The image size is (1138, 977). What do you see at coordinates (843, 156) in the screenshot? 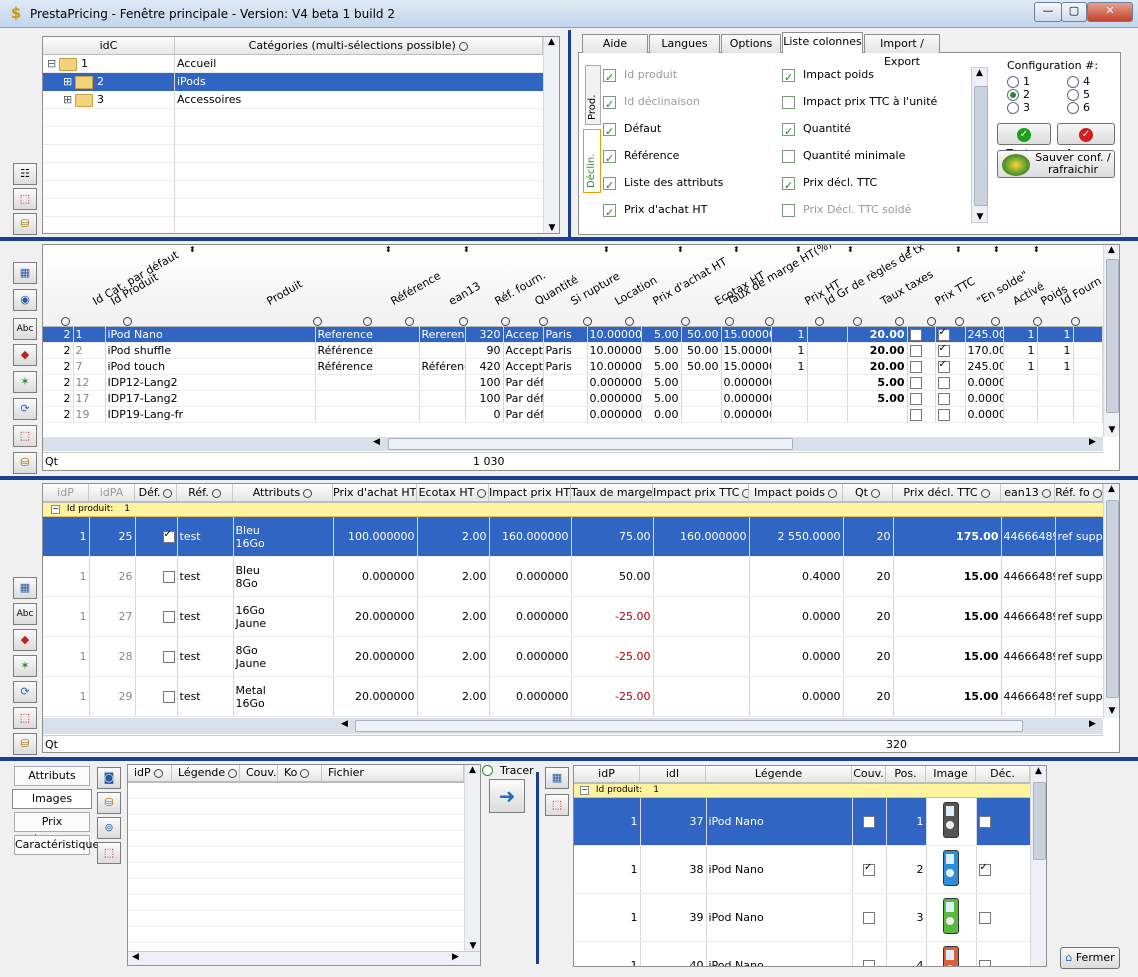
I see `column-option: Quantité minimale` at bounding box center [843, 156].